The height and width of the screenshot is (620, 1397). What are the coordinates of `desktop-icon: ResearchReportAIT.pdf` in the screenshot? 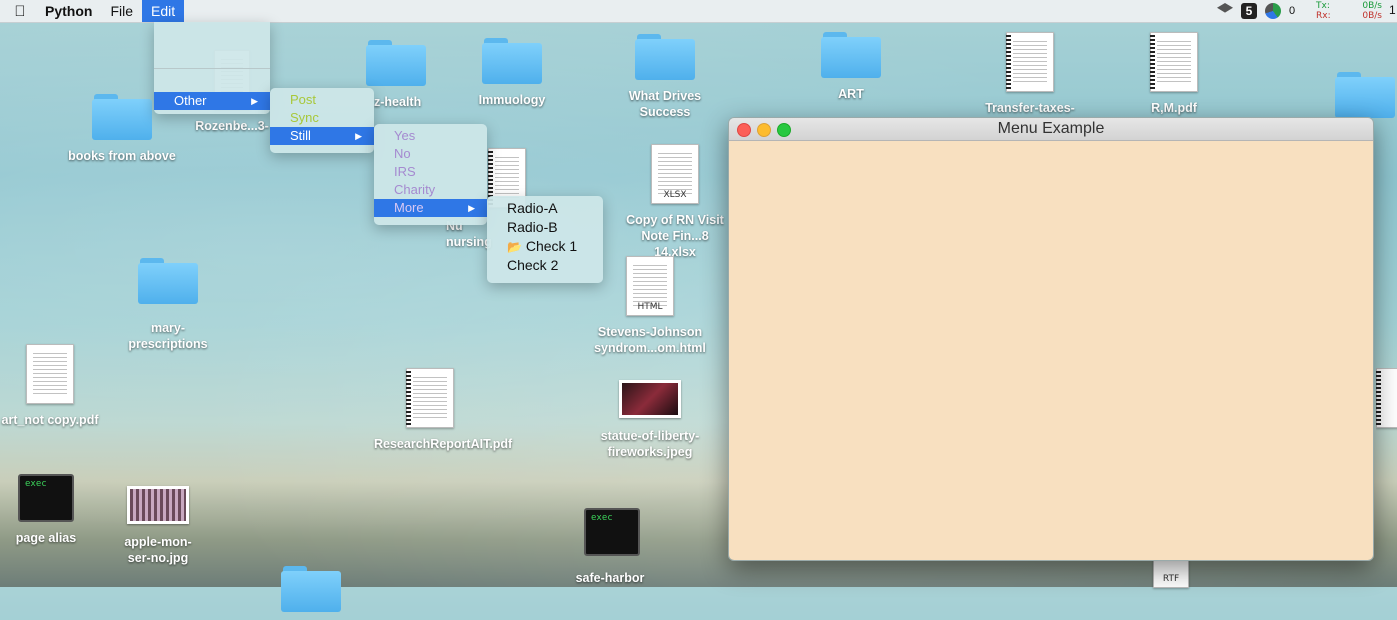 It's located at (441, 410).